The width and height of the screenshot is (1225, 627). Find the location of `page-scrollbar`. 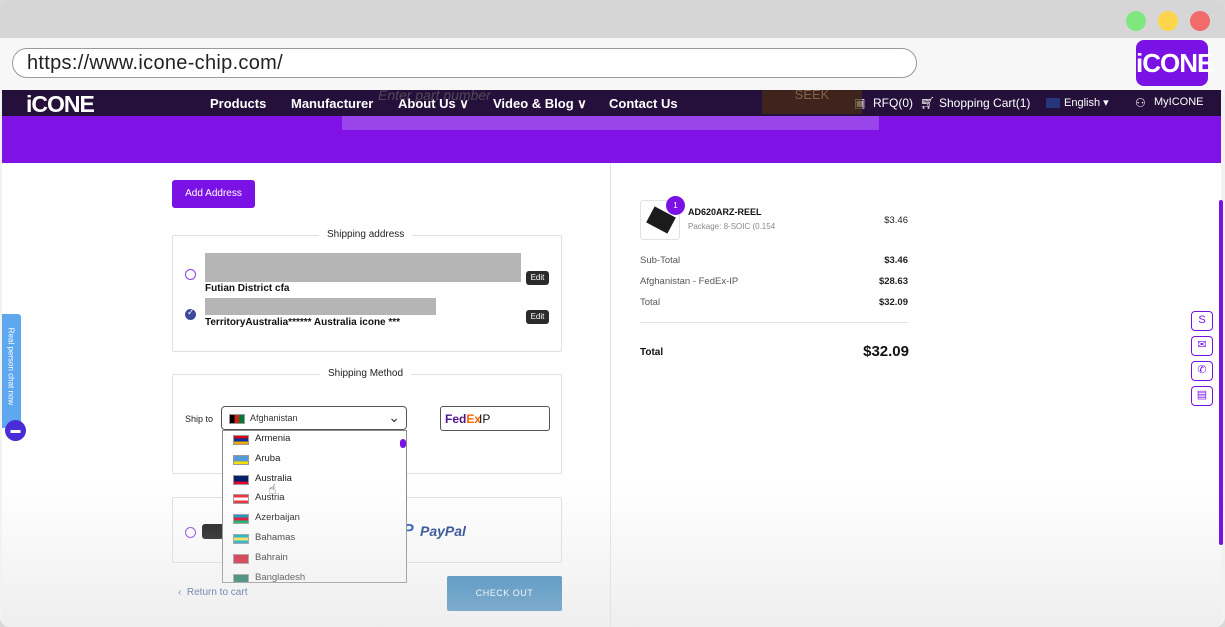

page-scrollbar is located at coordinates (1221, 372).